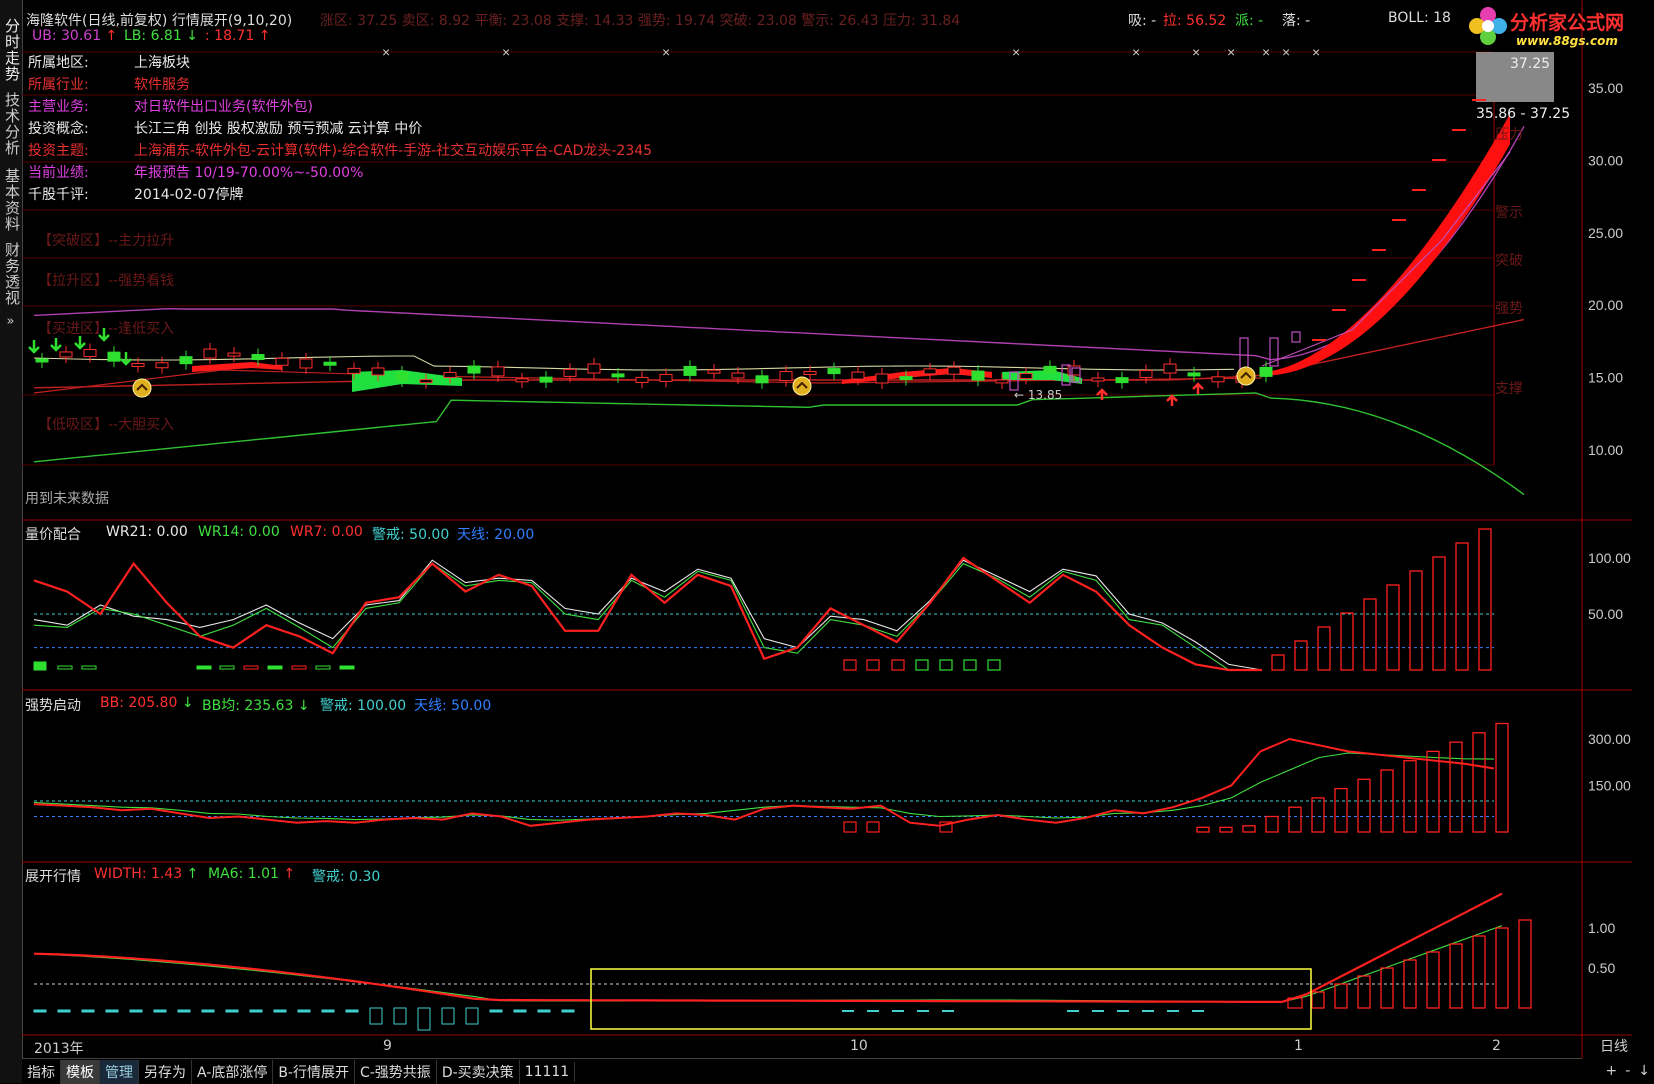 This screenshot has height=1084, width=1654. What do you see at coordinates (1609, 786) in the screenshot?
I see `panel2-axis-label: 150.00` at bounding box center [1609, 786].